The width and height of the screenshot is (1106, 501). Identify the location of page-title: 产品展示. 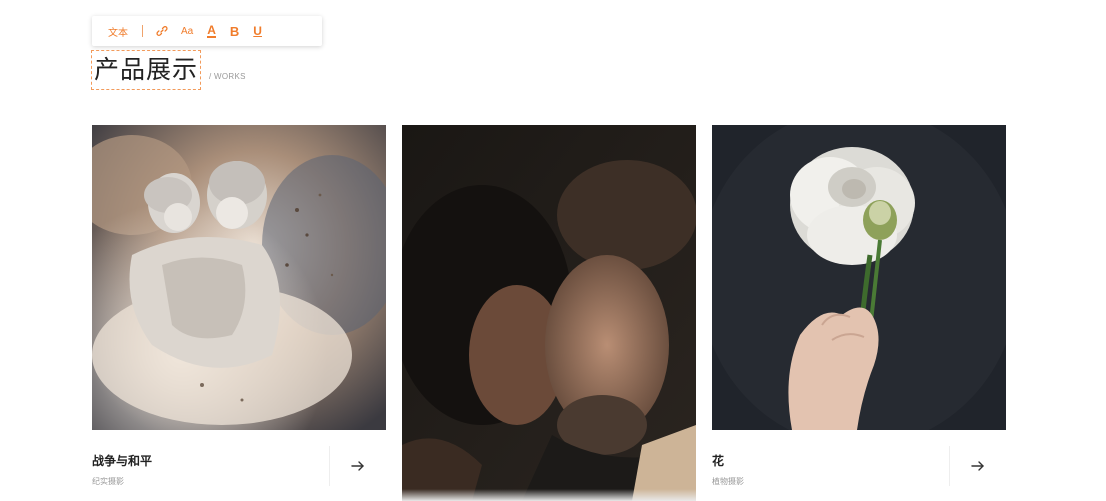
(146, 70).